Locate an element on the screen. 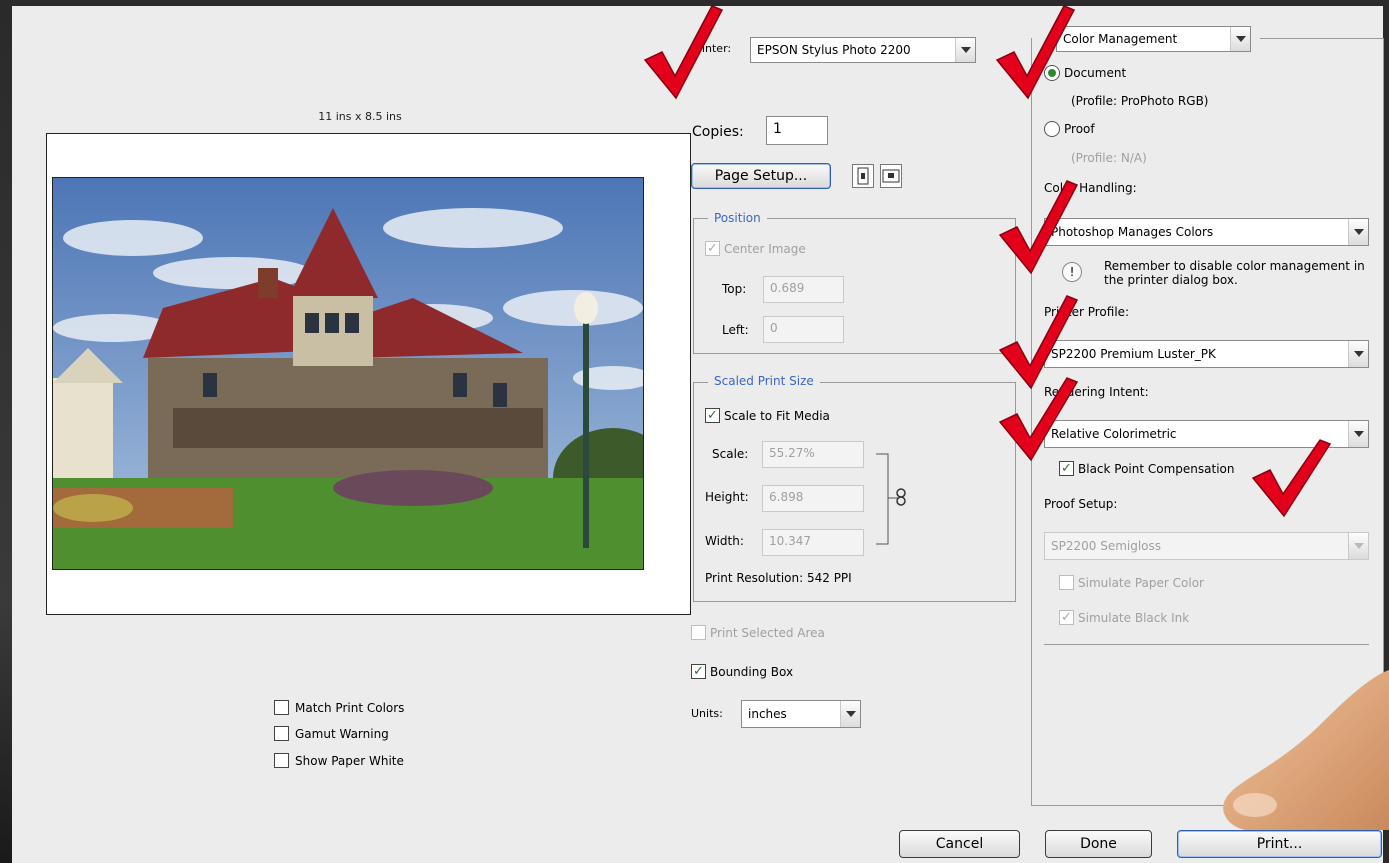 The image size is (1389, 863). color-handling-select: Photoshop Manages Colors is located at coordinates (1206, 232).